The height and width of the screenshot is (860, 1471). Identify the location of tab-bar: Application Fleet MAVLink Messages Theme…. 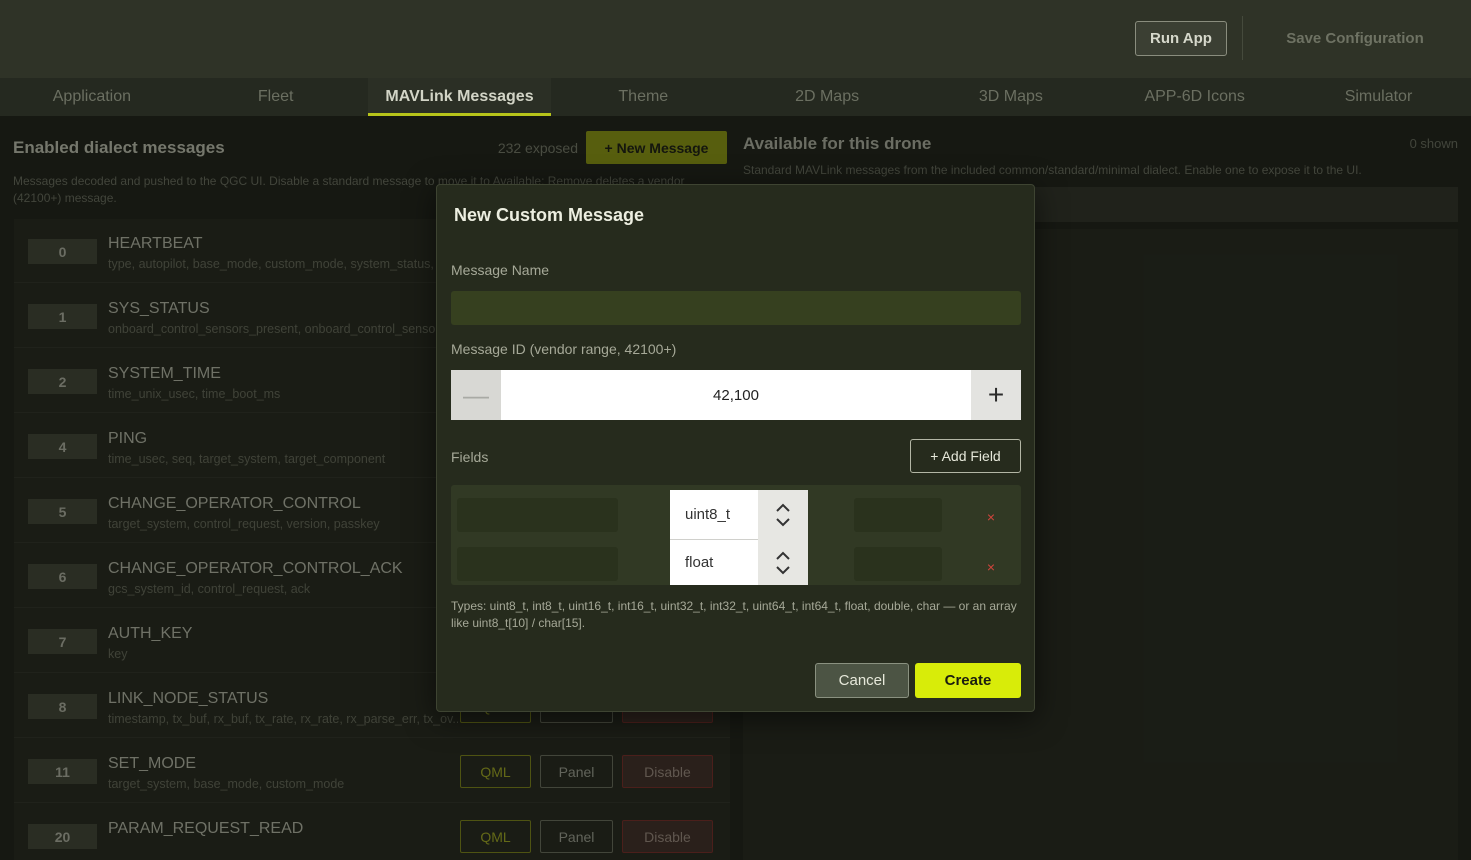
(735, 97).